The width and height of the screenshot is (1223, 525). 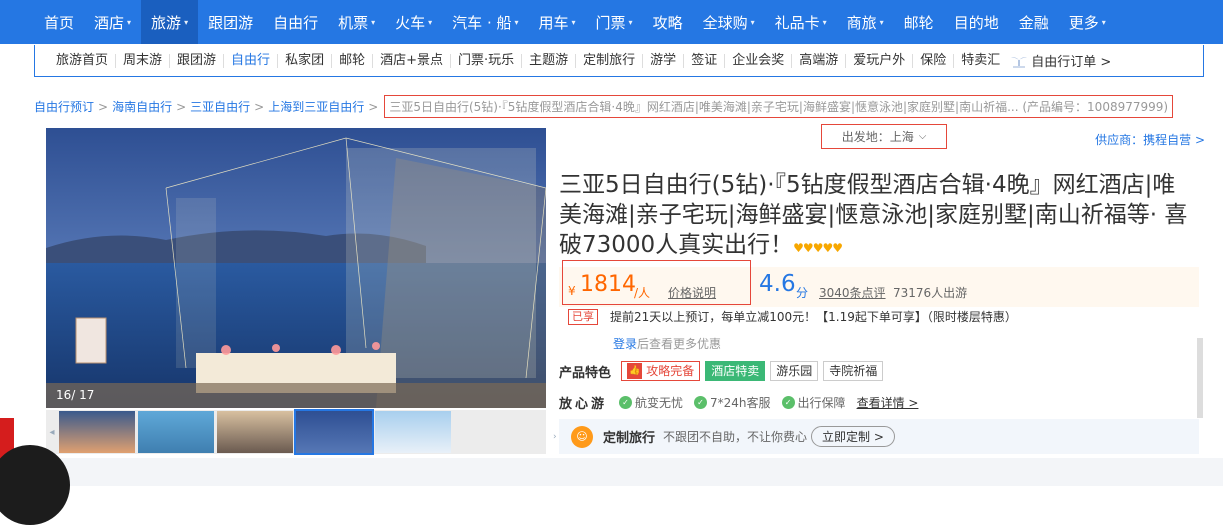 I want to click on nav-bus-ship: 汽车 · 船 ▾, so click(x=485, y=22).